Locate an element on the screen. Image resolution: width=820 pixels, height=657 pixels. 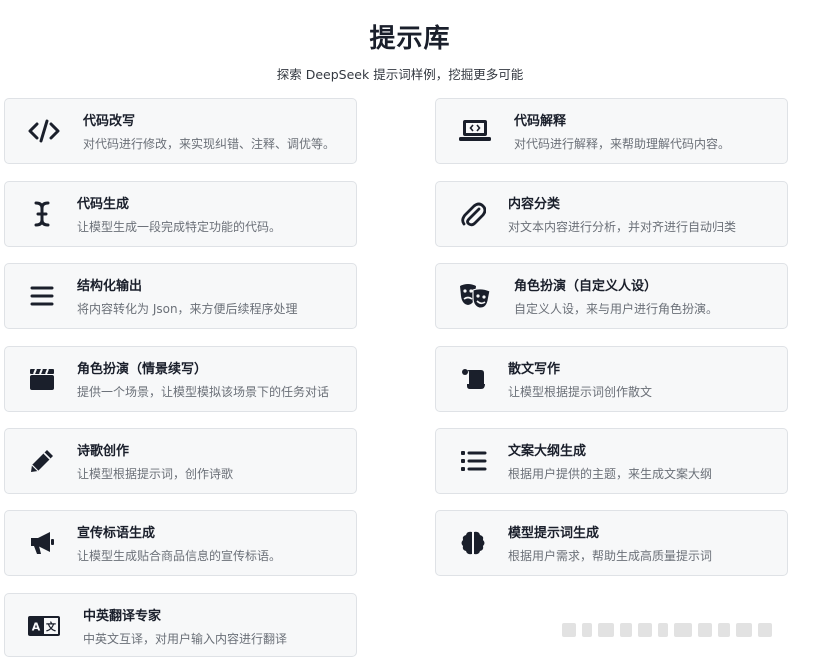
card-description: 将内容转化为 Json，来方便后续程序处理 is located at coordinates (187, 309).